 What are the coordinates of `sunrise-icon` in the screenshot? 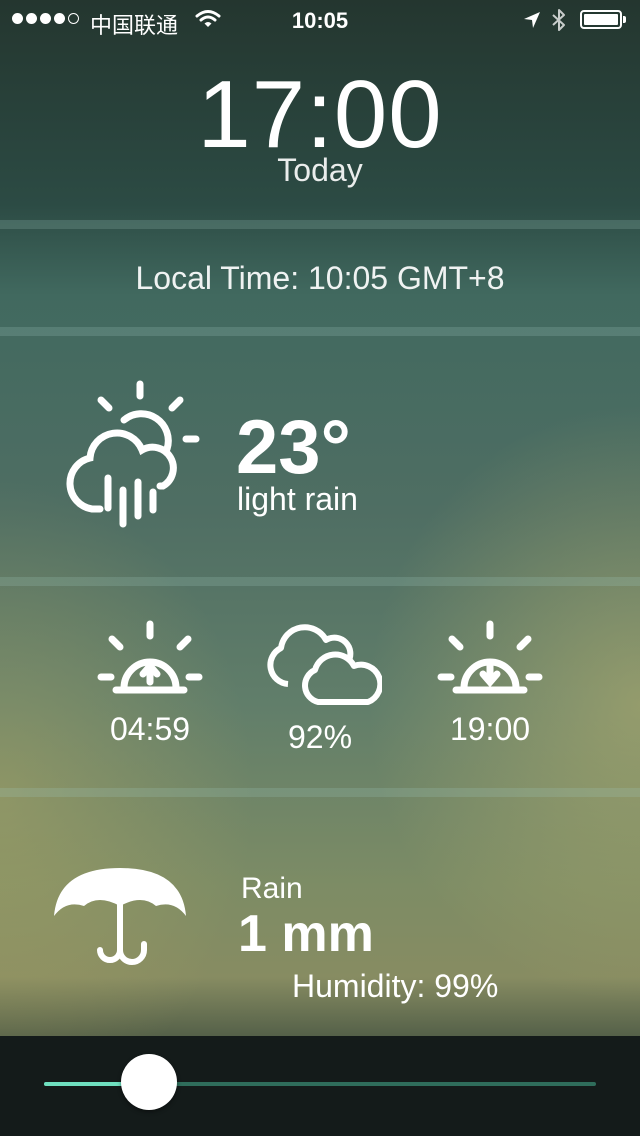 It's located at (150, 657).